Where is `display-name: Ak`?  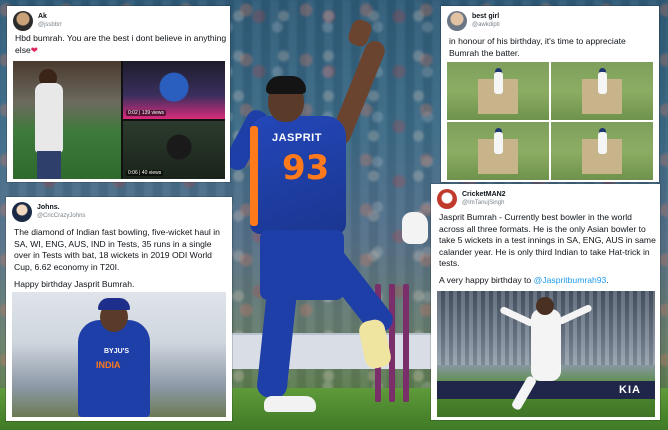 display-name: Ak is located at coordinates (50, 16).